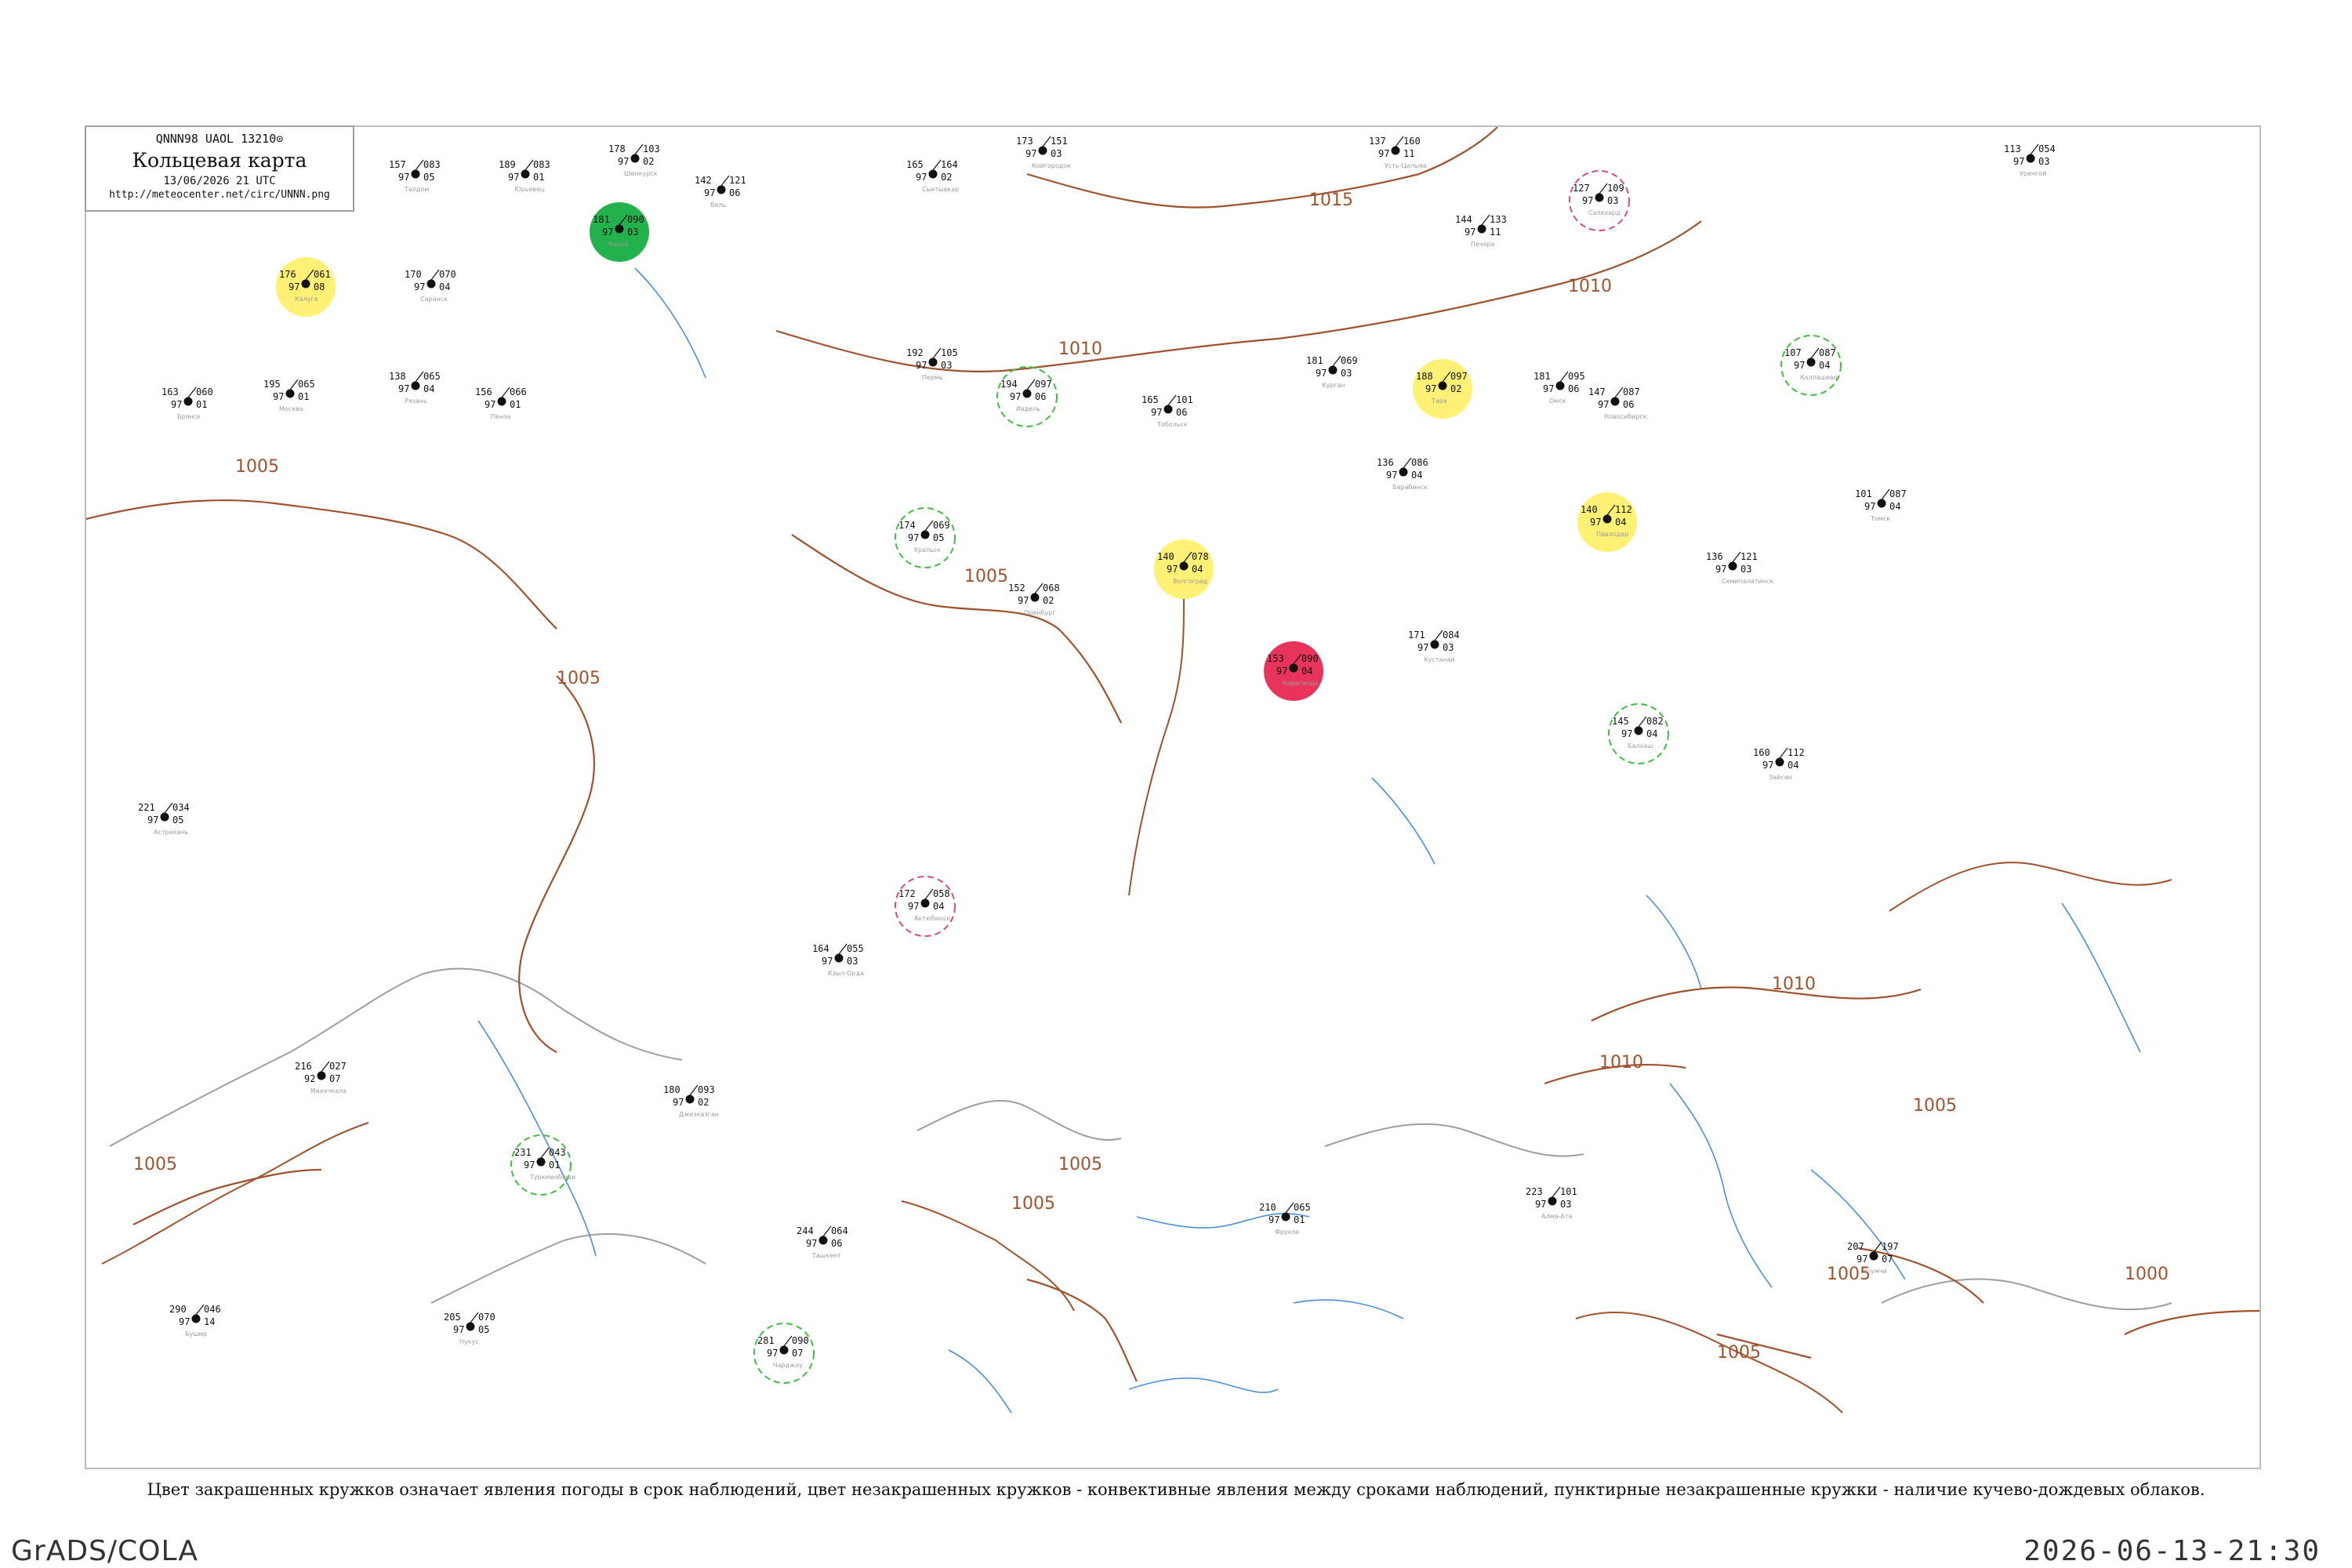 The image size is (2352, 1568). I want to click on weather-station: 231 043 97 01 Туркменбаши, so click(542, 1165).